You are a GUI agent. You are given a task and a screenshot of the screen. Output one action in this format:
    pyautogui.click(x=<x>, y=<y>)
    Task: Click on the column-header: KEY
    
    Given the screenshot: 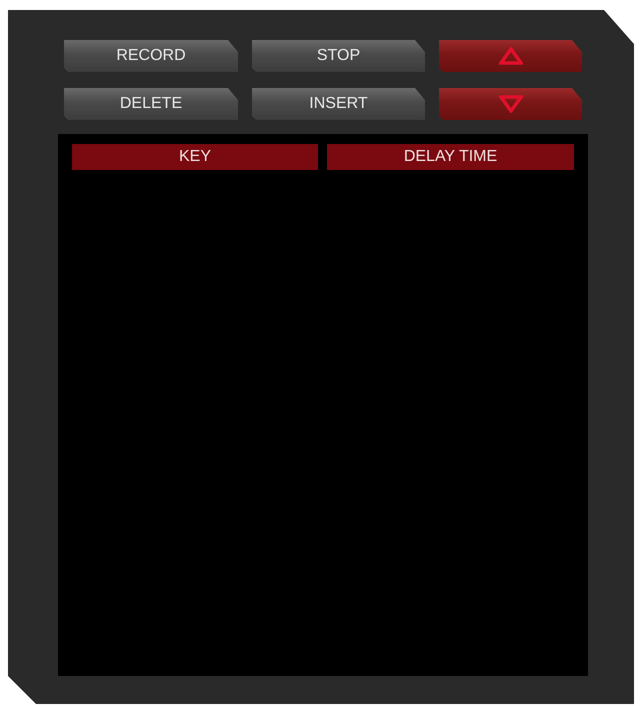 What is the action you would take?
    pyautogui.click(x=195, y=157)
    